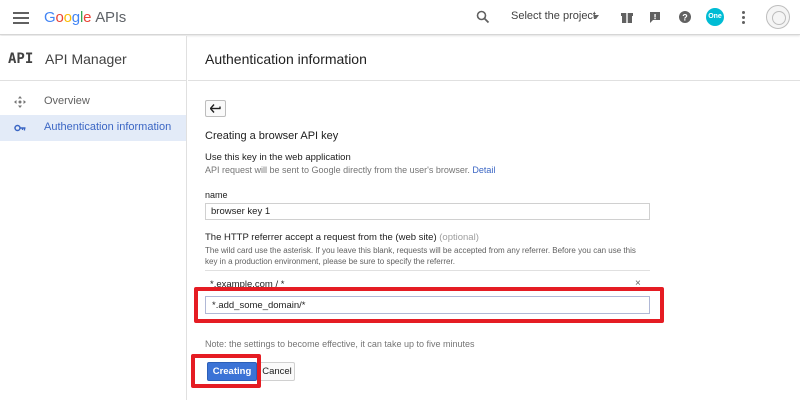 The image size is (800, 400). What do you see at coordinates (778, 17) in the screenshot?
I see `avatar` at bounding box center [778, 17].